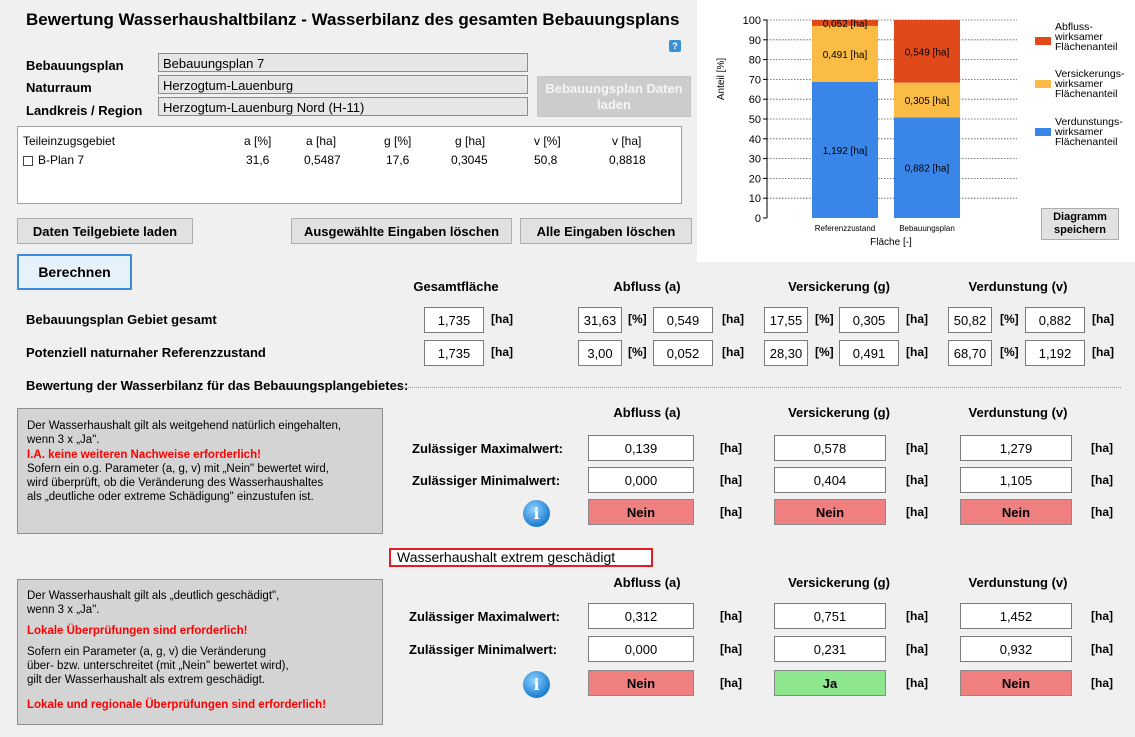 The height and width of the screenshot is (737, 1135). What do you see at coordinates (1016, 649) in the screenshot?
I see `block2-min-verdunstung: 0,932` at bounding box center [1016, 649].